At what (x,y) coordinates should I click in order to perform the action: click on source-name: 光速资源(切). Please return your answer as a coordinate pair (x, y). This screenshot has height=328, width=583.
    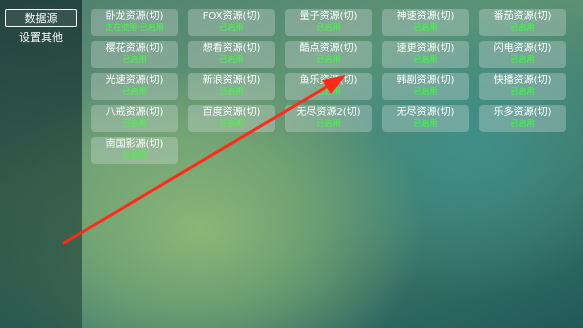
    Looking at the image, I should click on (134, 80).